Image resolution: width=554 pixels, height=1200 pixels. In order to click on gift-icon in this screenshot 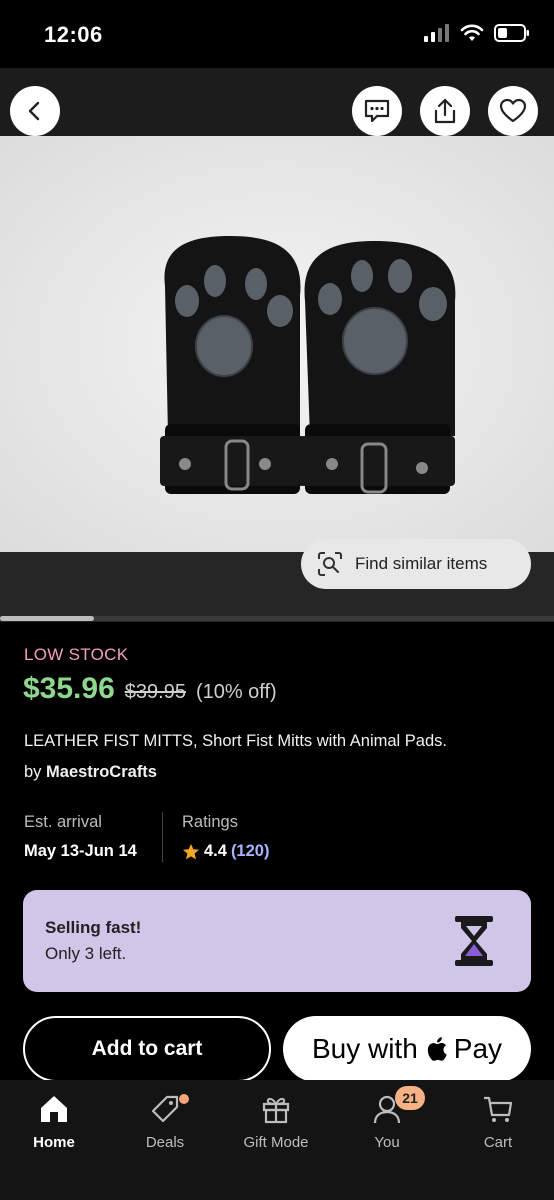, I will do `click(276, 1110)`.